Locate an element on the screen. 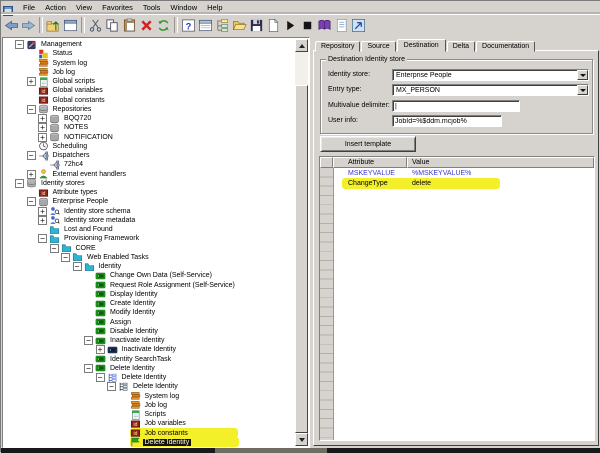 This screenshot has height=453, width=600. tree-item: − Enterprise People is located at coordinates (149, 202).